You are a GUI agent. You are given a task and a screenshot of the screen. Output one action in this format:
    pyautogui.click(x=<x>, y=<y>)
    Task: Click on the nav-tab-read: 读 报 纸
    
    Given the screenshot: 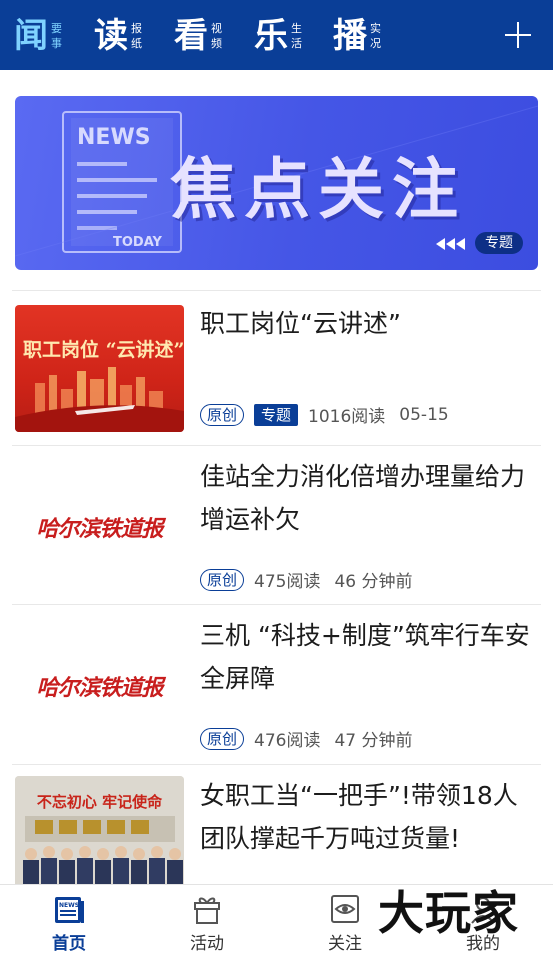 What is the action you would take?
    pyautogui.click(x=118, y=36)
    